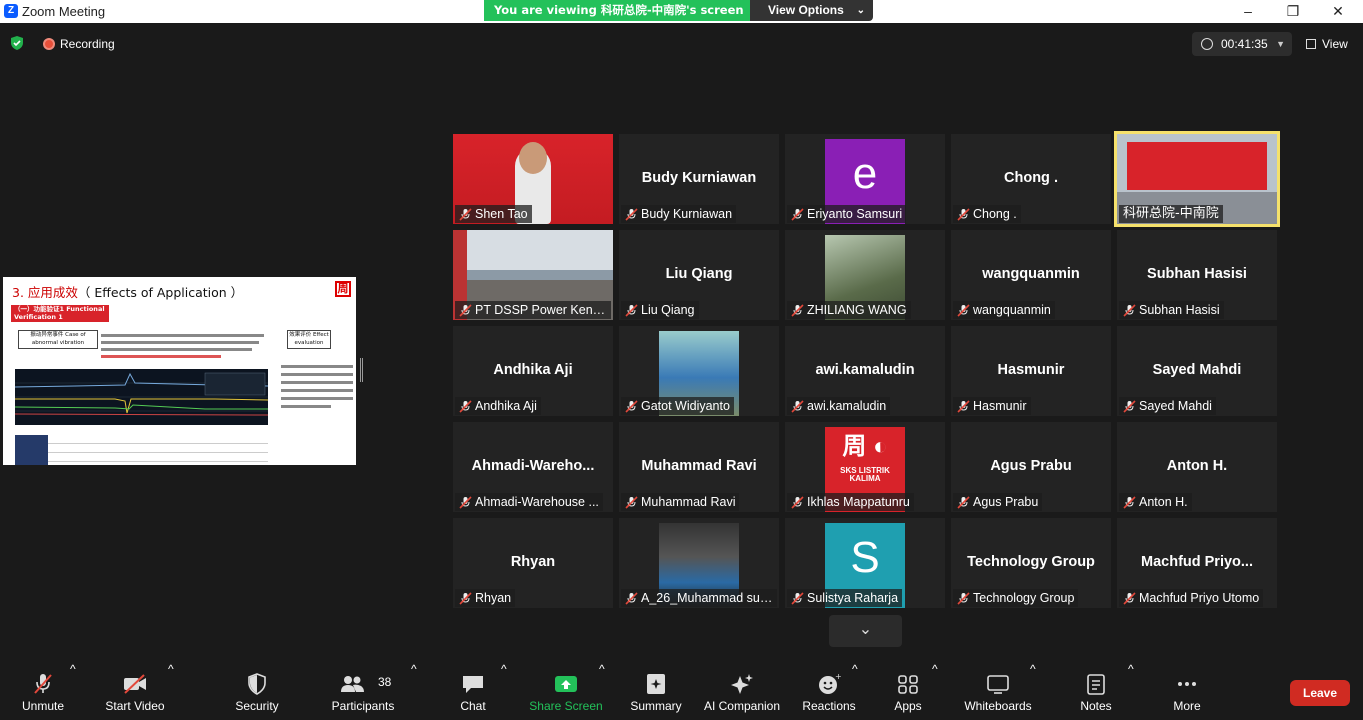 The width and height of the screenshot is (1363, 720). What do you see at coordinates (1338, 11) in the screenshot?
I see `close-button: ✕` at bounding box center [1338, 11].